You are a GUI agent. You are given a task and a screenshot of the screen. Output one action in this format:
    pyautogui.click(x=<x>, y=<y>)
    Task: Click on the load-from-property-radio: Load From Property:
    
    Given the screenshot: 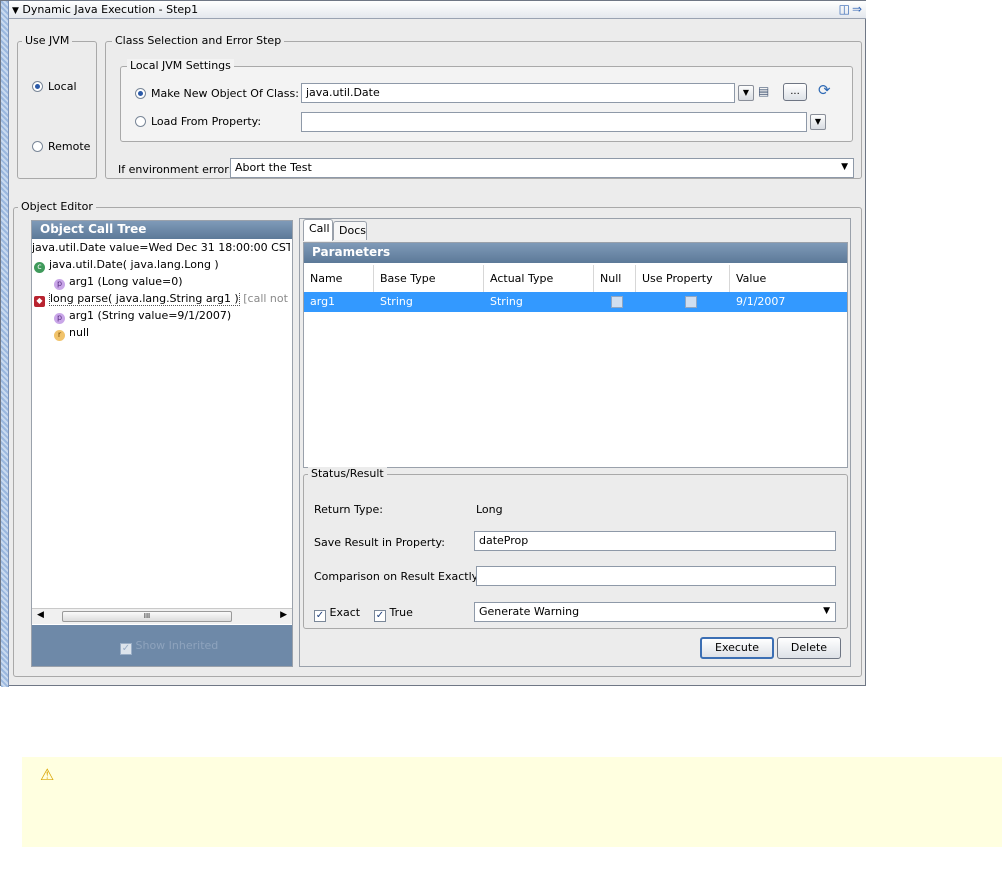 What is the action you would take?
    pyautogui.click(x=198, y=121)
    